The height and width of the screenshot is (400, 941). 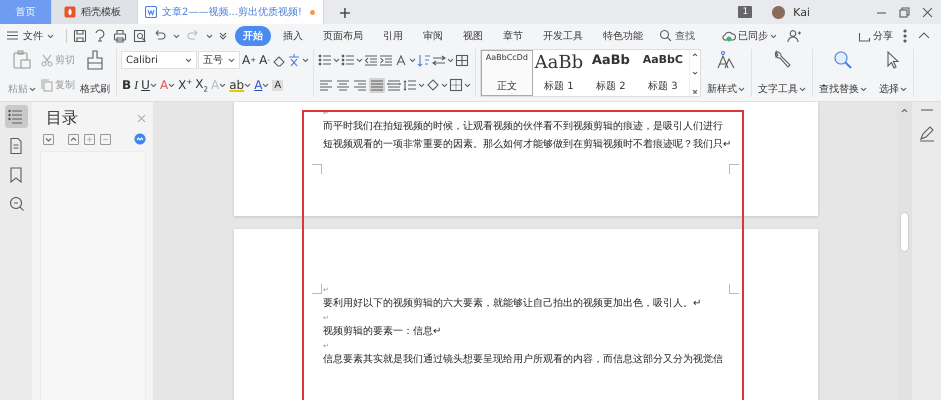 I want to click on add-icon, so click(x=89, y=139).